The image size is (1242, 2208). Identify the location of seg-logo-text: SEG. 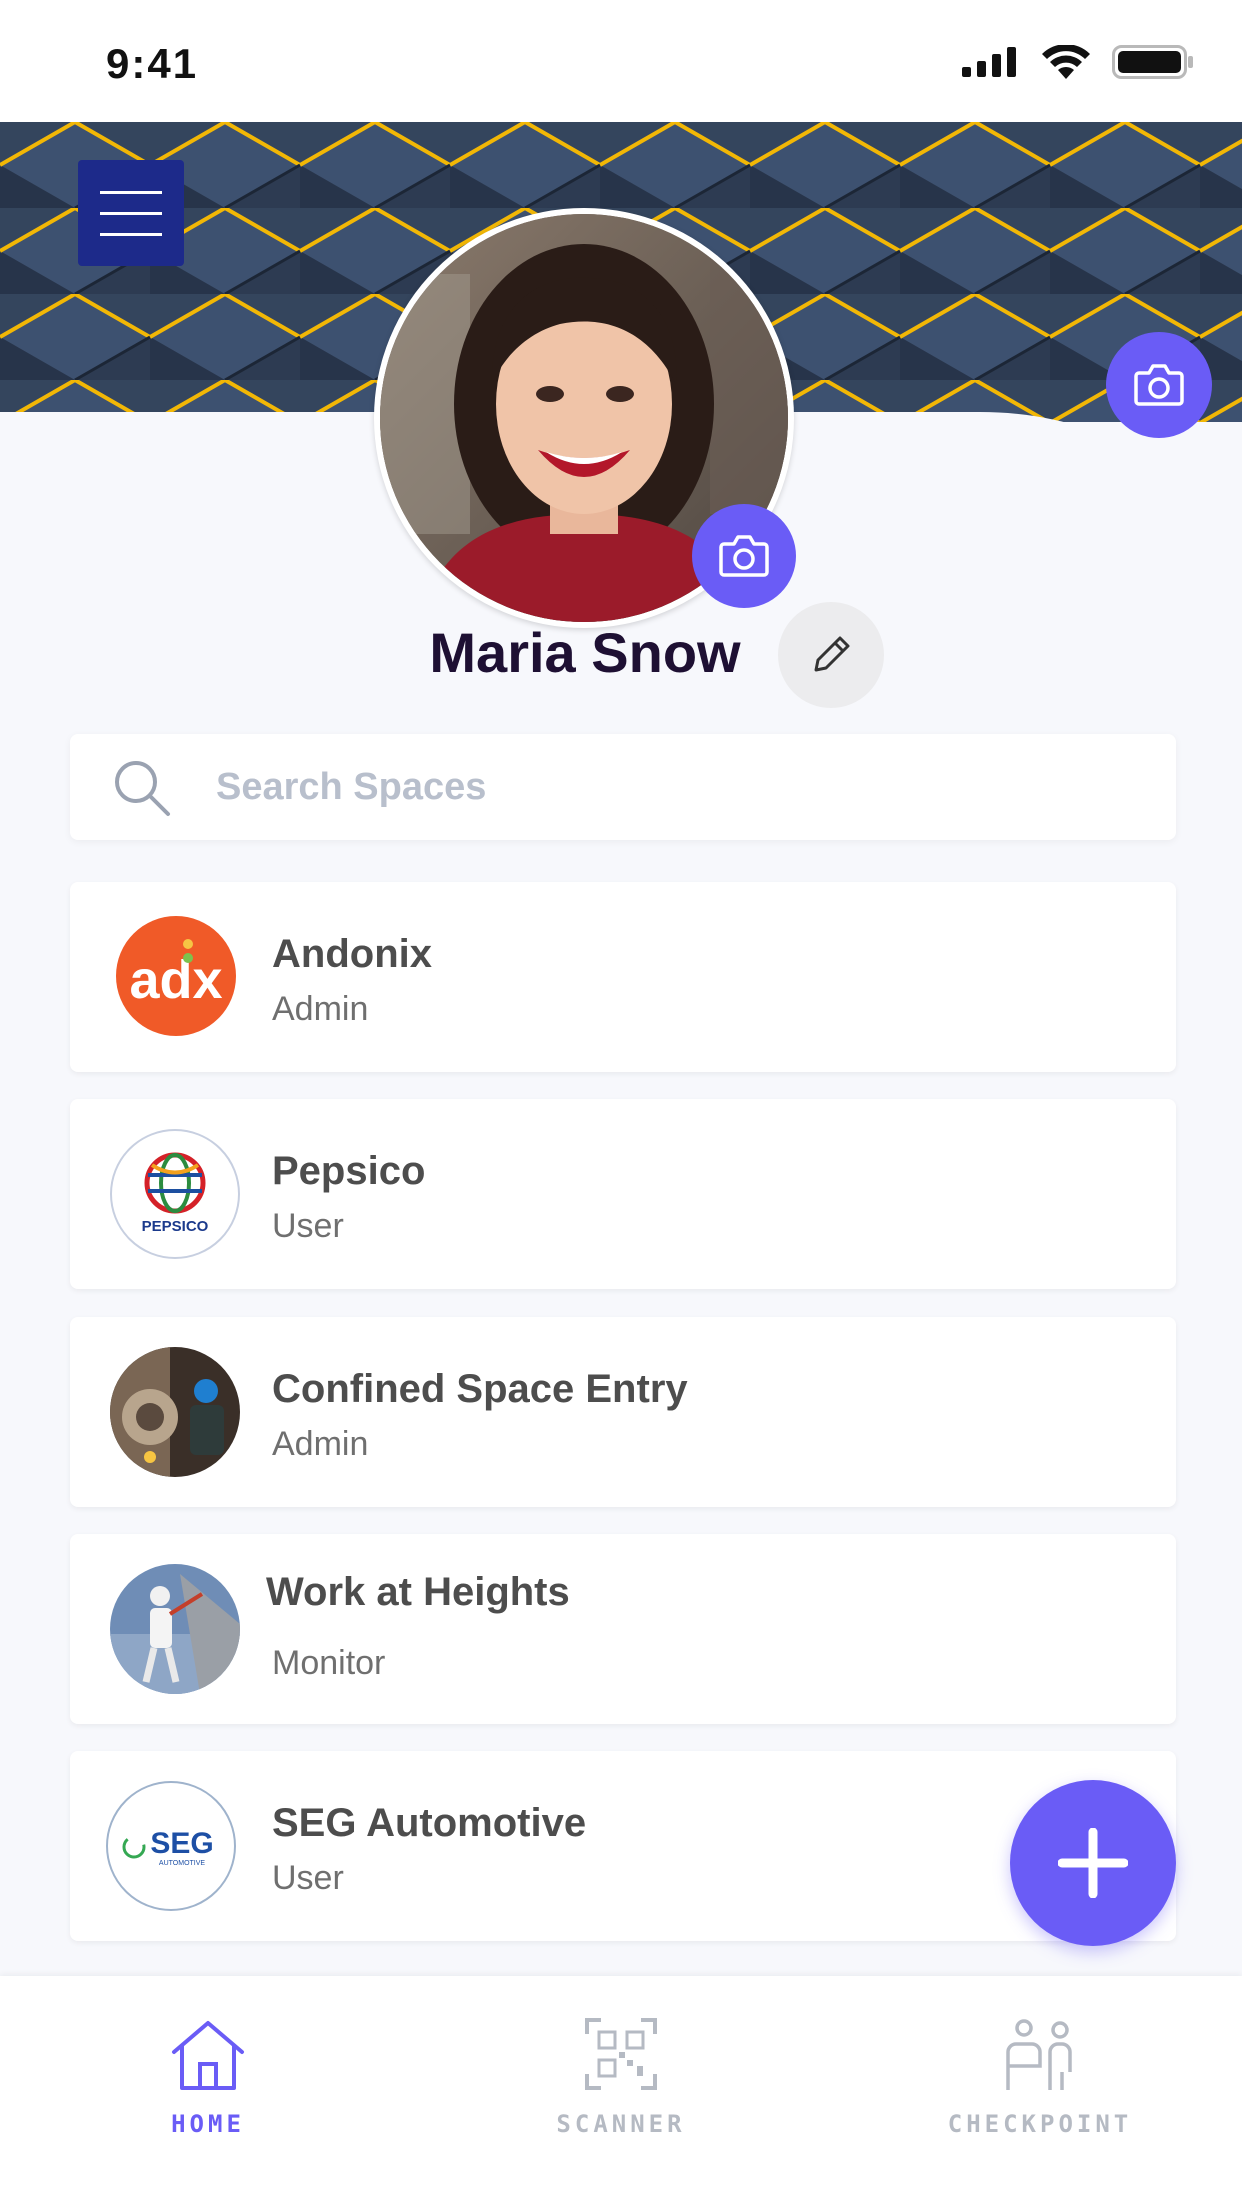
(181, 1843).